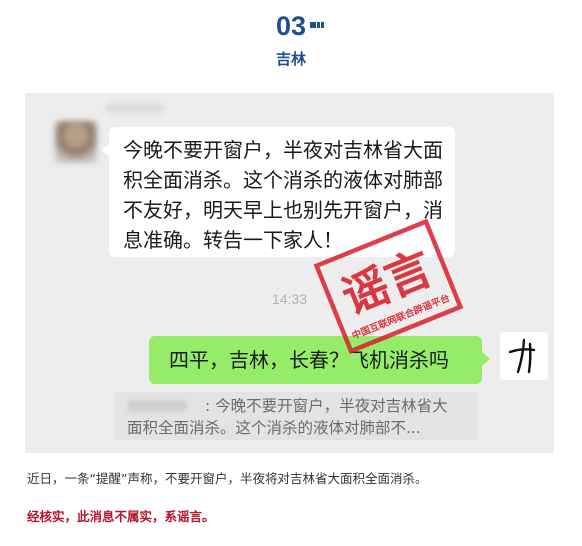 This screenshot has height=546, width=582. I want to click on sender-name-blurred, so click(135, 108).